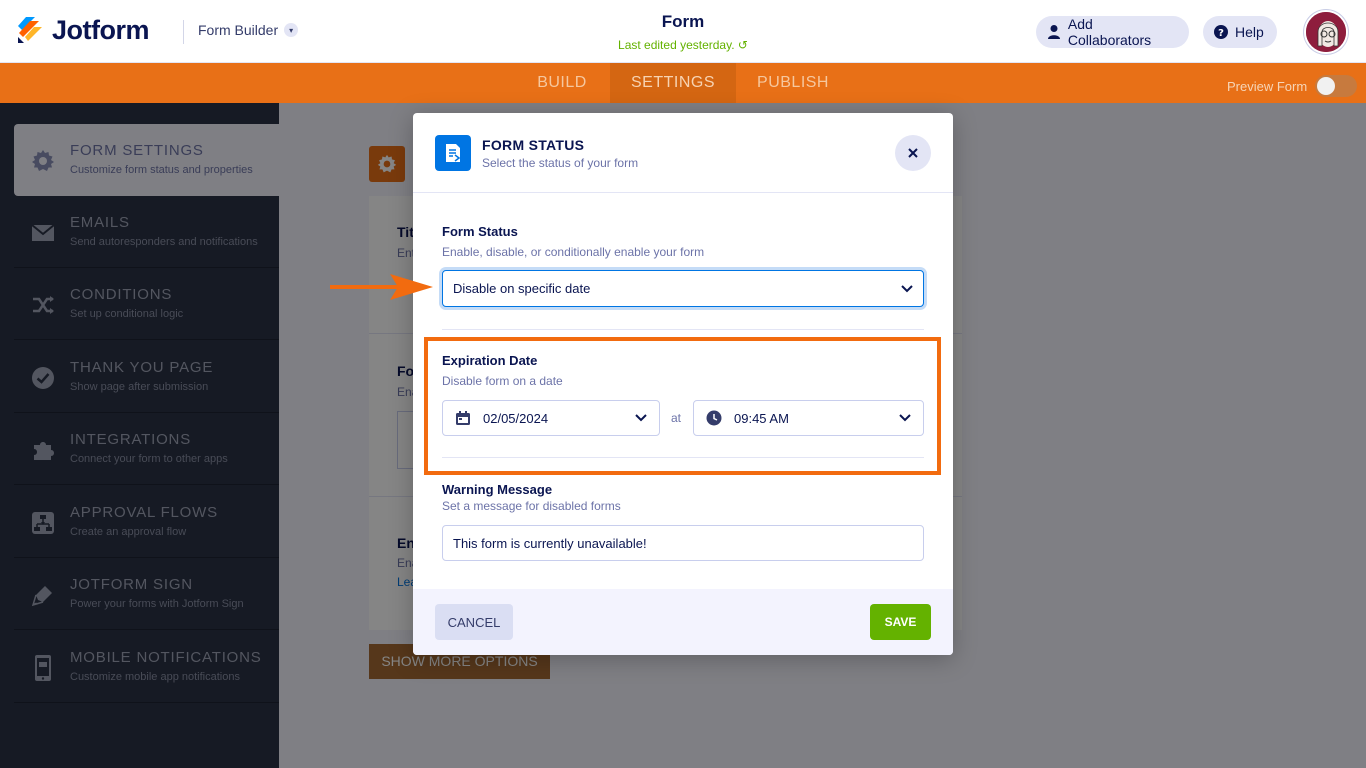 The width and height of the screenshot is (1366, 768). I want to click on question-icon: ?, so click(1221, 32).